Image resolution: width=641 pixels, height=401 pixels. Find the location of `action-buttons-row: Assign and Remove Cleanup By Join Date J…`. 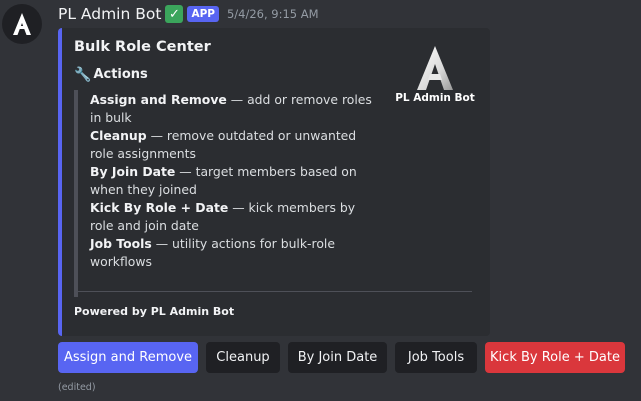

action-buttons-row: Assign and Remove Cleanup By Join Date J… is located at coordinates (341, 357).